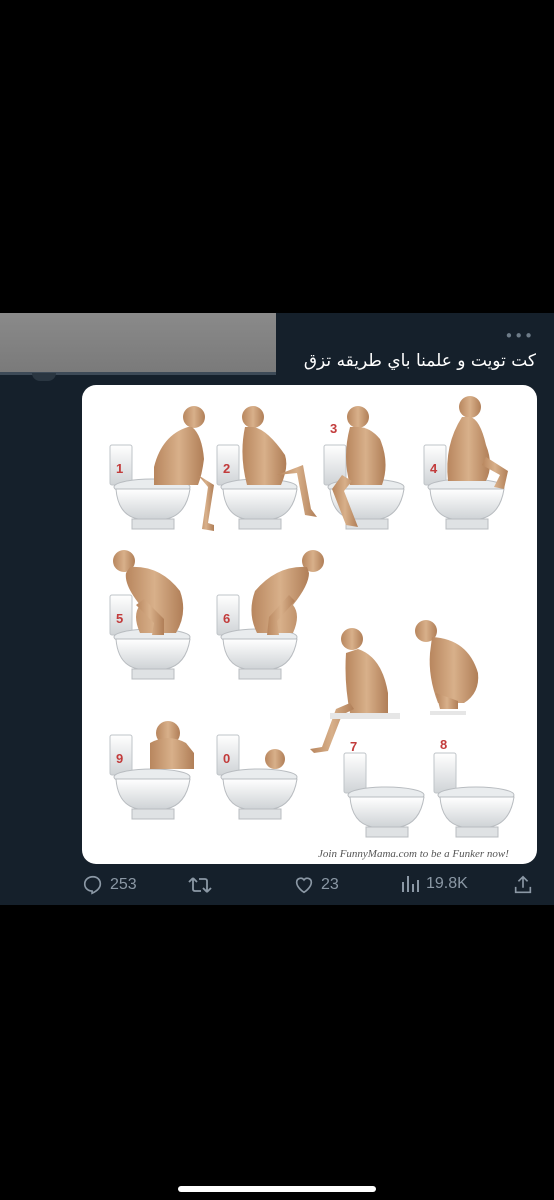 The image size is (554, 1200). Describe the element at coordinates (333, 428) in the screenshot. I see `panel-number-3: 3` at that location.